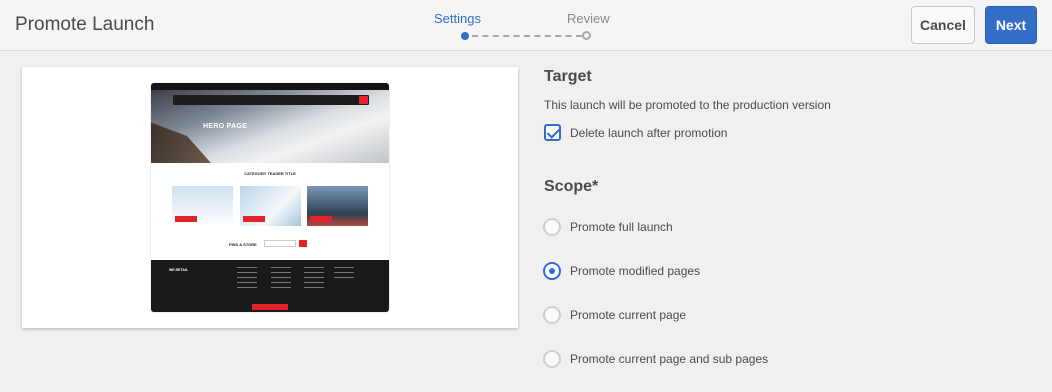 This screenshot has height=392, width=1052. I want to click on thumbnail-search-icon, so click(363, 100).